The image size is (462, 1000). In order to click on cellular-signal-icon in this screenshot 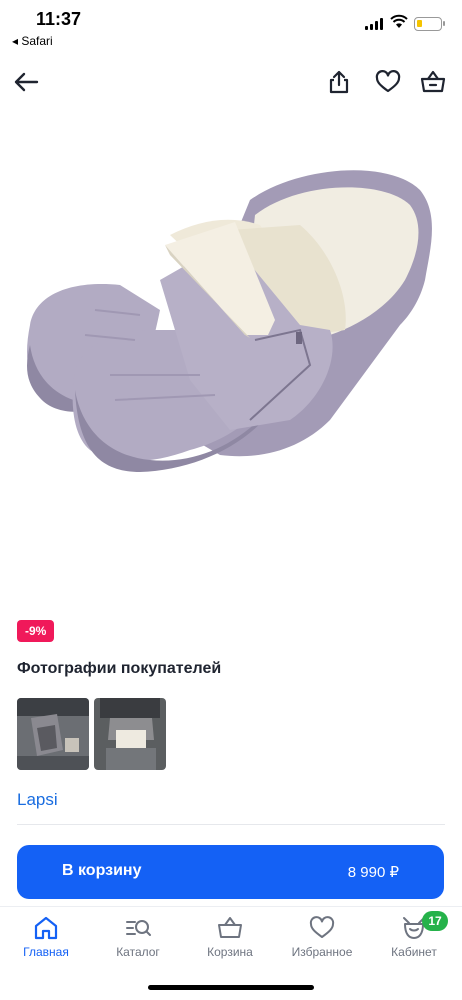, I will do `click(374, 24)`.